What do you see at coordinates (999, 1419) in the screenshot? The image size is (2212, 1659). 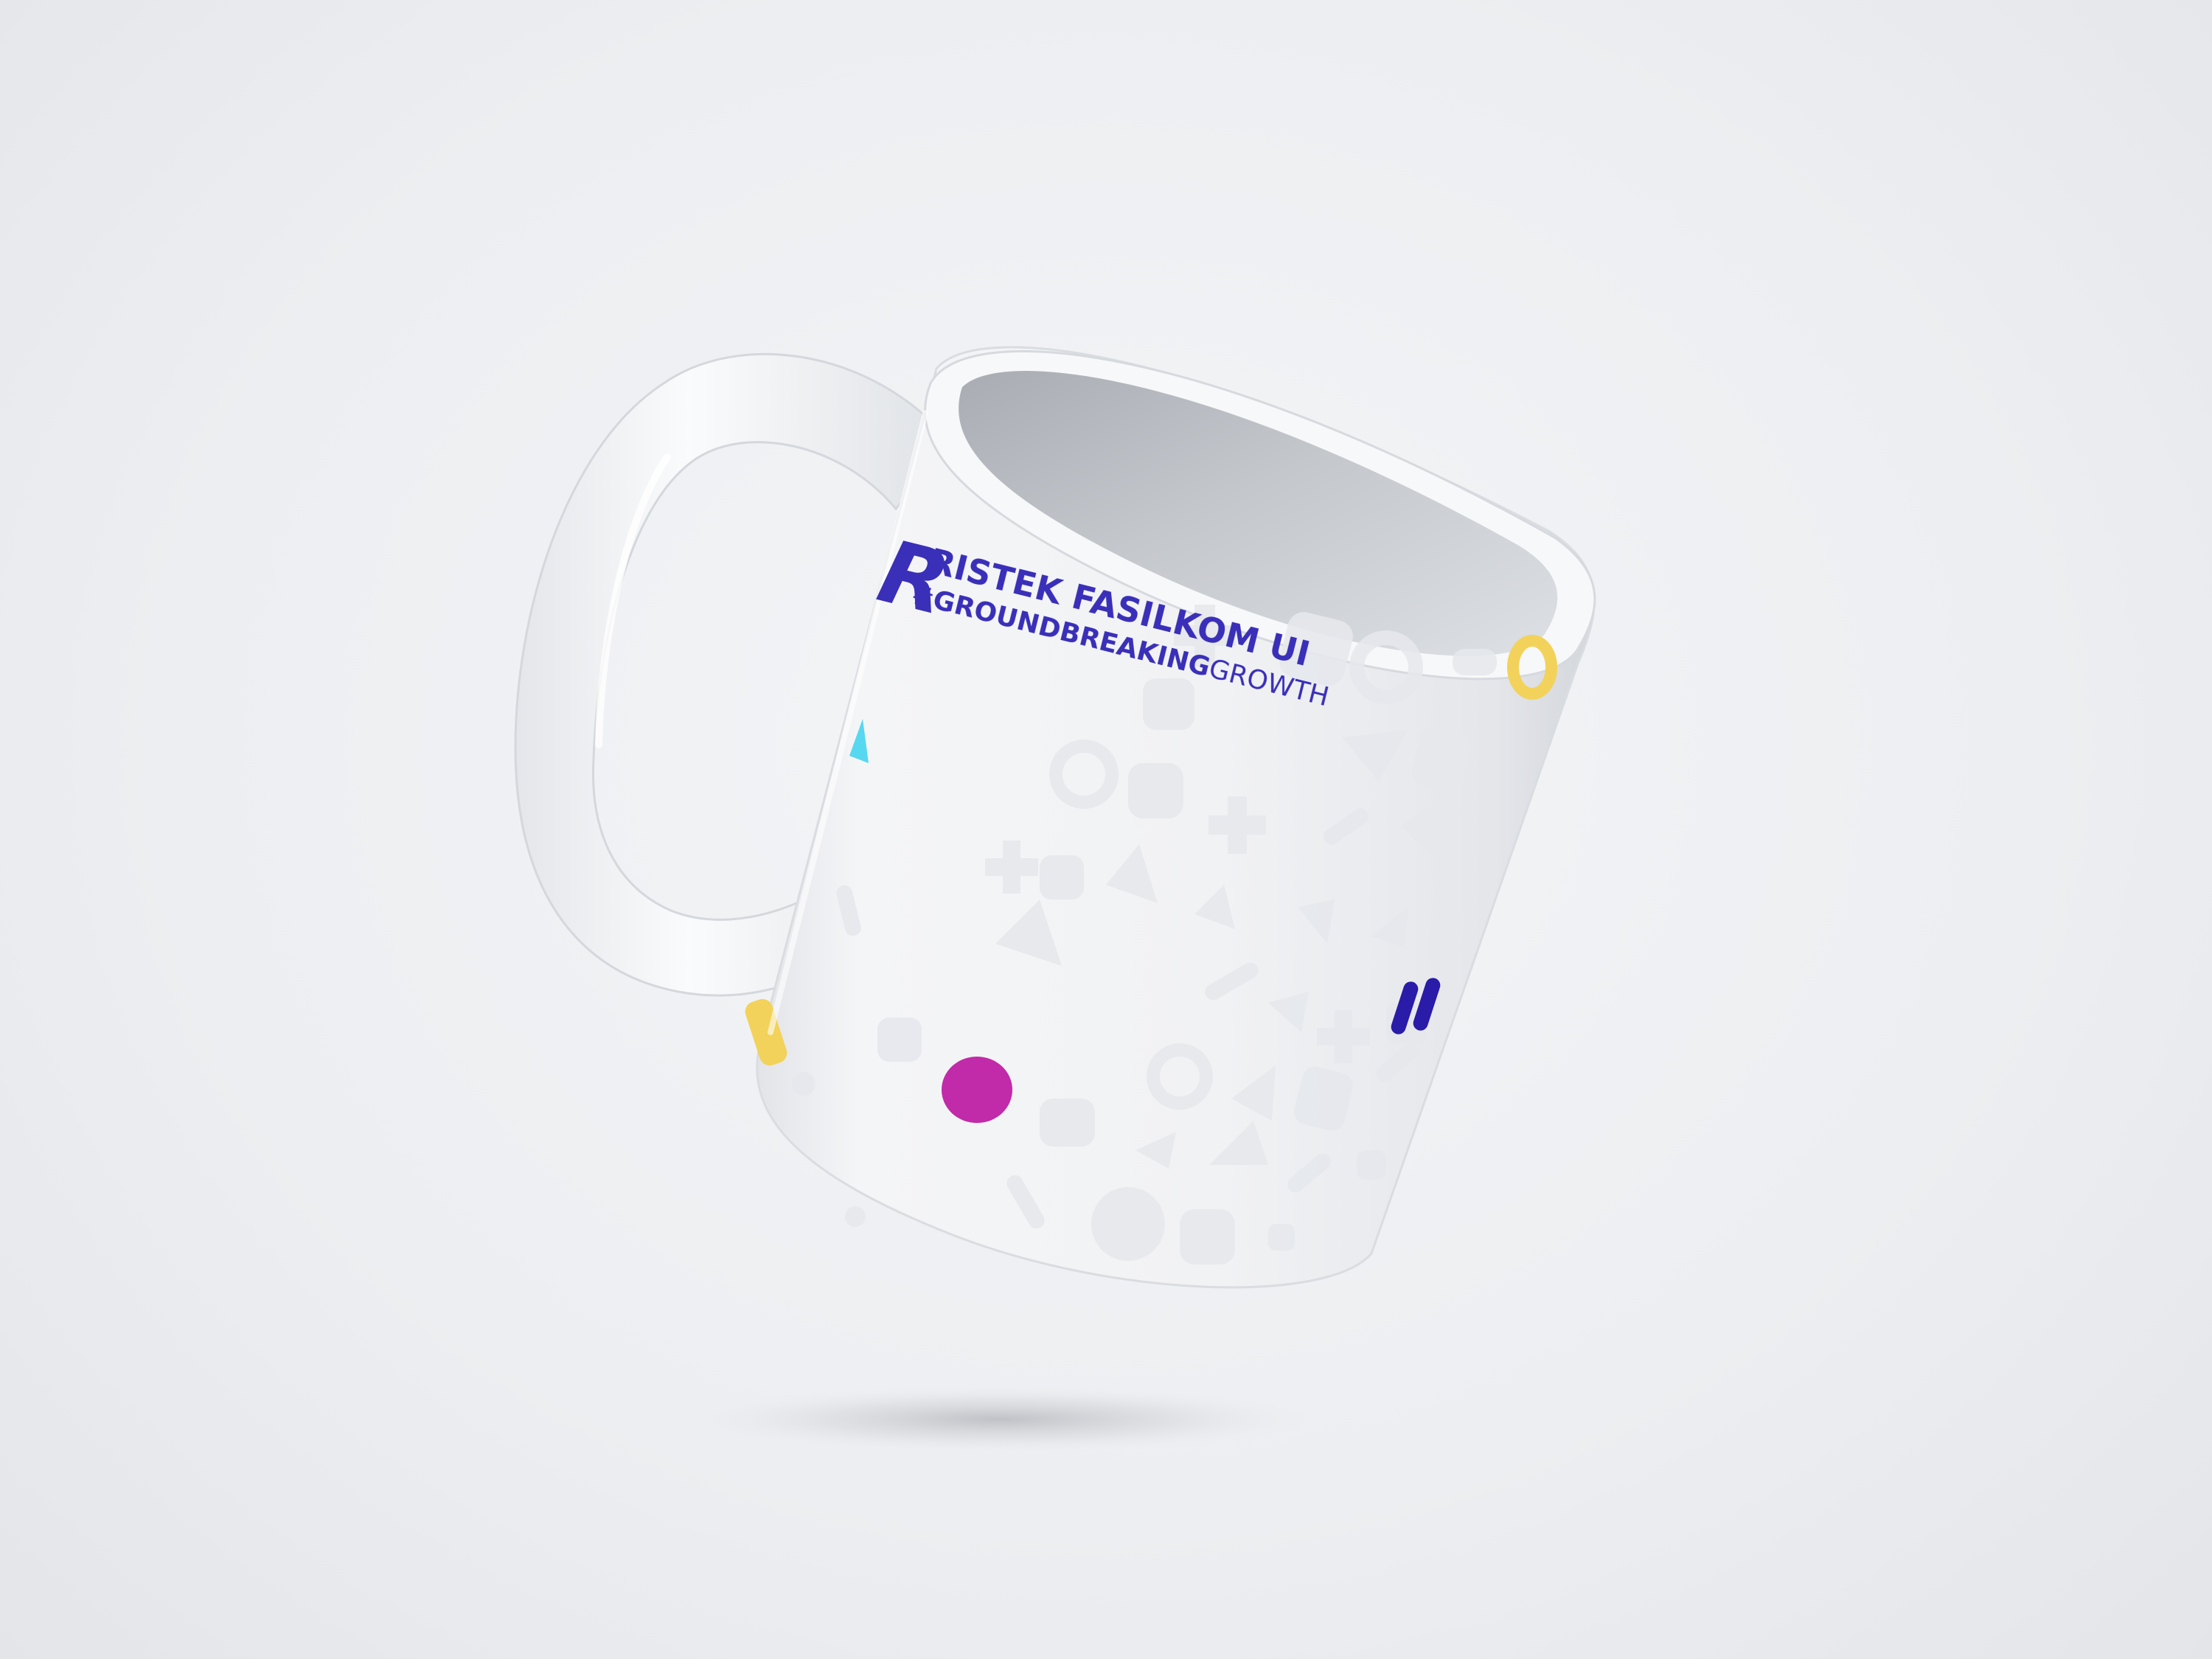 I see `floor-shadow` at bounding box center [999, 1419].